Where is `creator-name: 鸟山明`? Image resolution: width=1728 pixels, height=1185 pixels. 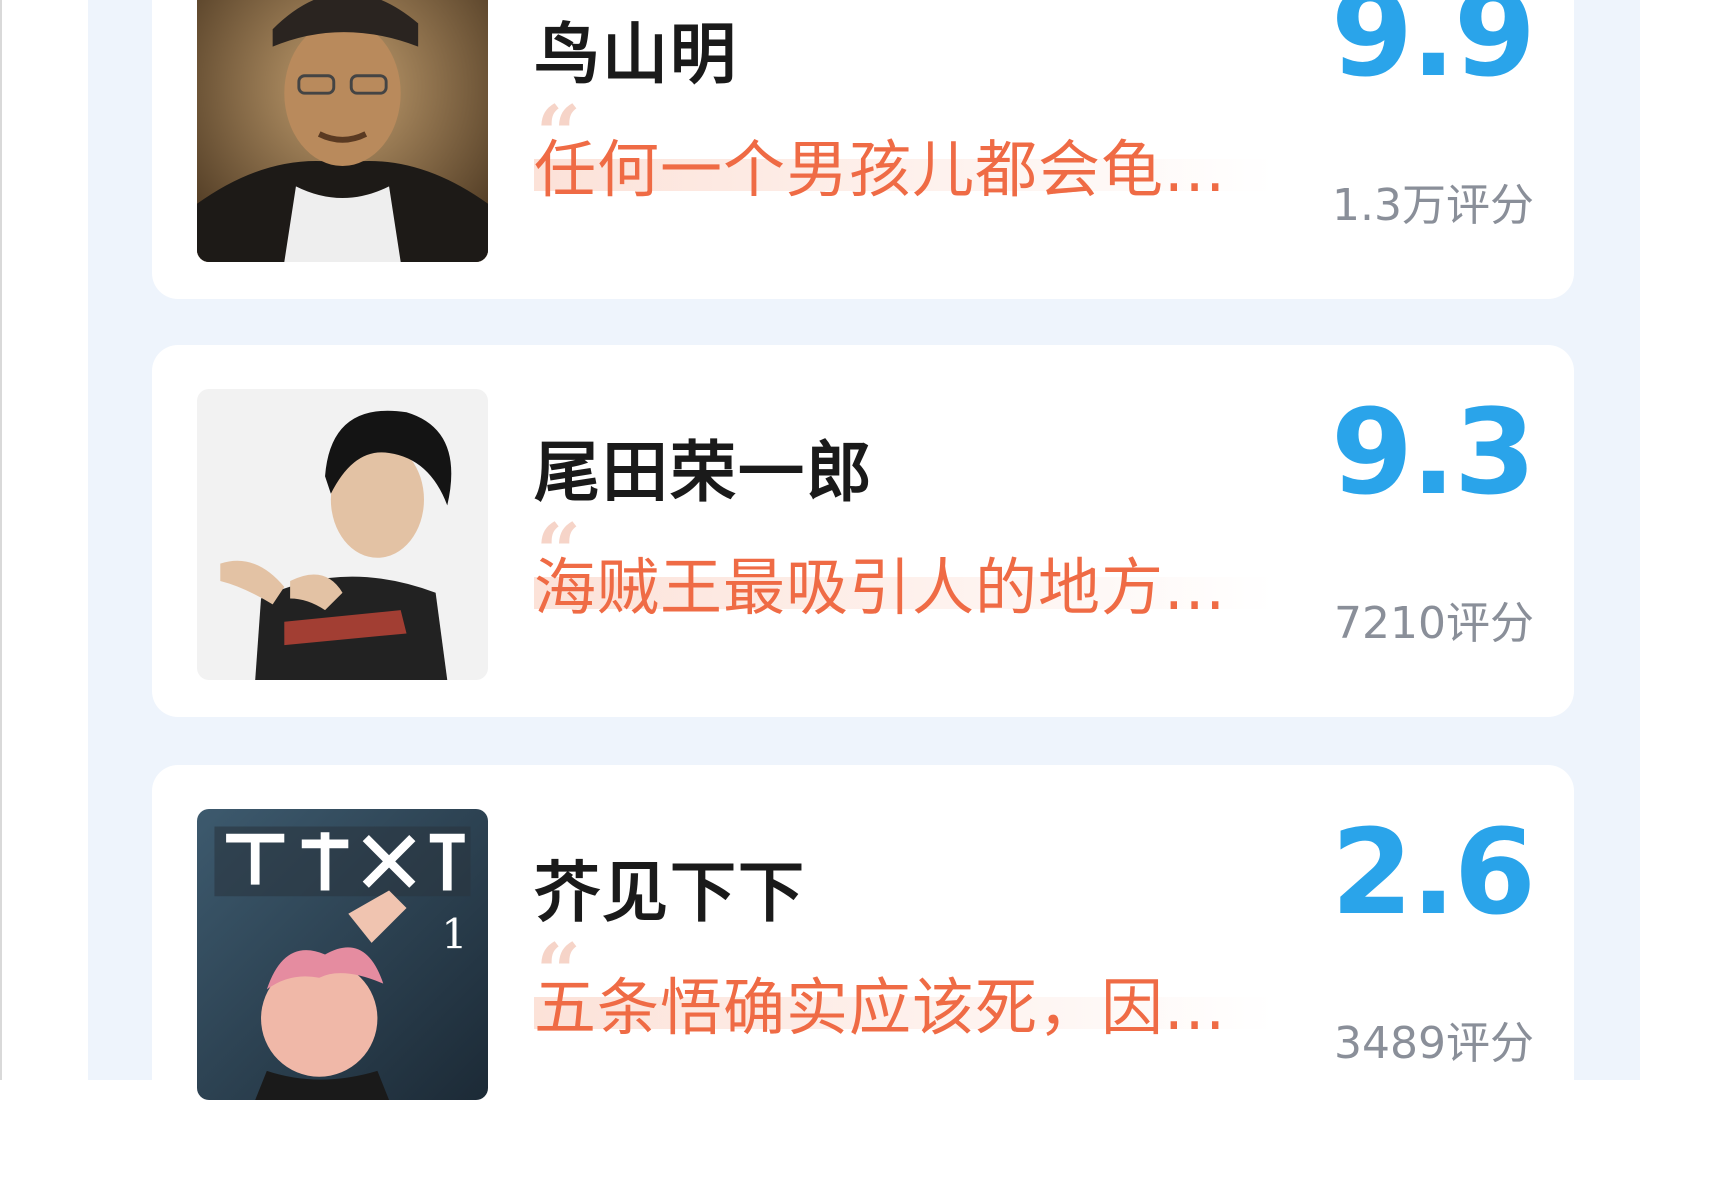
creator-name: 鸟山明 is located at coordinates (636, 54).